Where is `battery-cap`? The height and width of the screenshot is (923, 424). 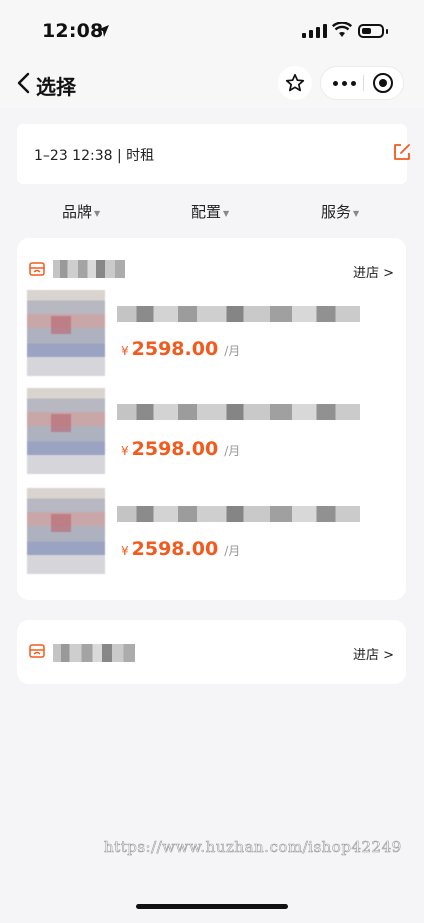 battery-cap is located at coordinates (387, 31).